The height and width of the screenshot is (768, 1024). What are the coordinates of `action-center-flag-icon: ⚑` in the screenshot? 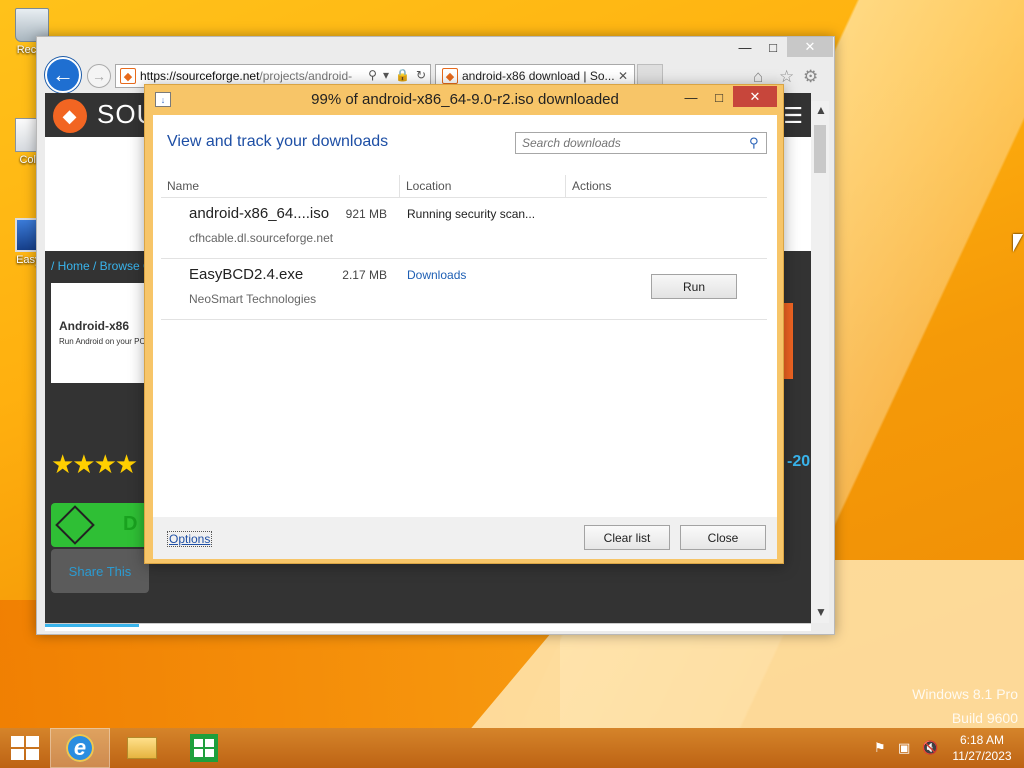 It's located at (880, 748).